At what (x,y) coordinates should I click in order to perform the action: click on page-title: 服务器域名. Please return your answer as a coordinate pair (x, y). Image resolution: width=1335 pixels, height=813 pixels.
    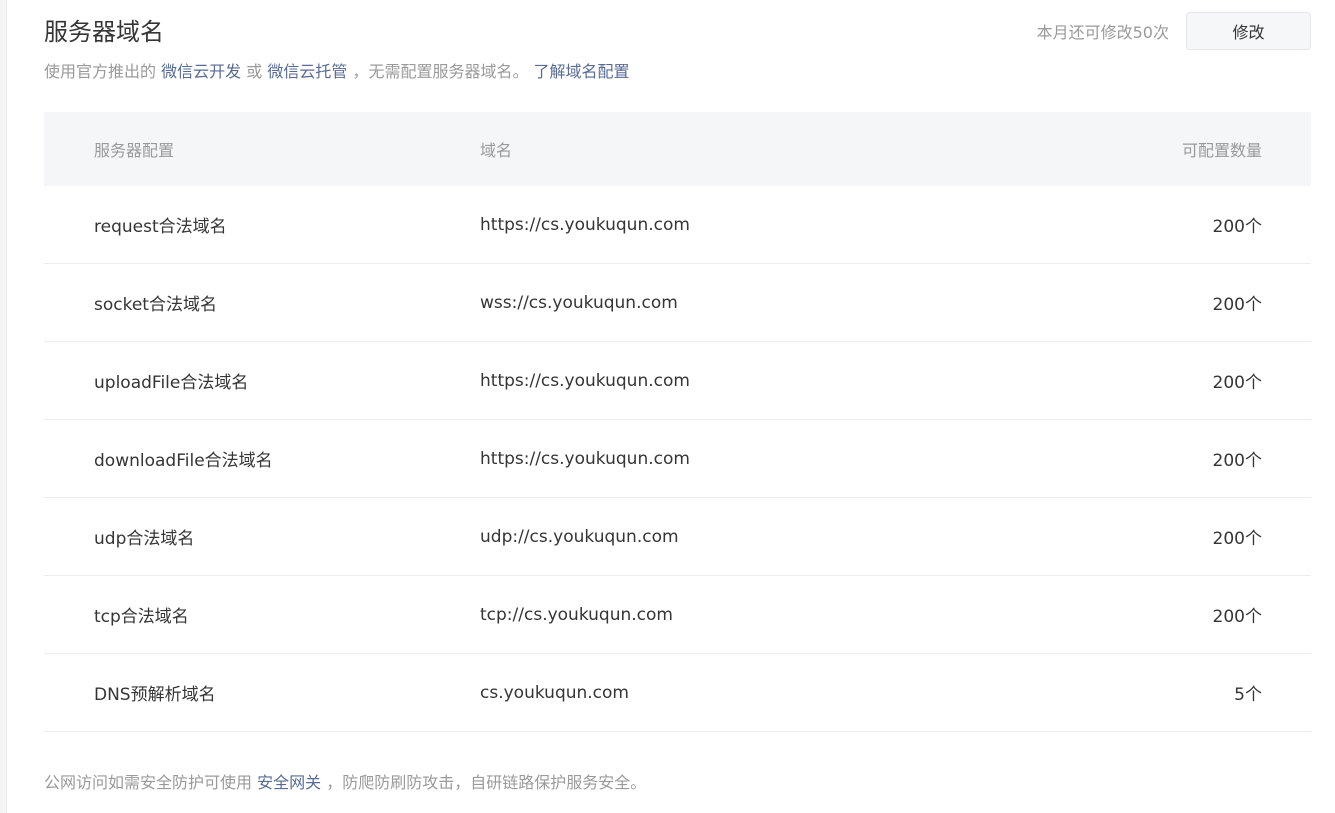
    Looking at the image, I should click on (104, 32).